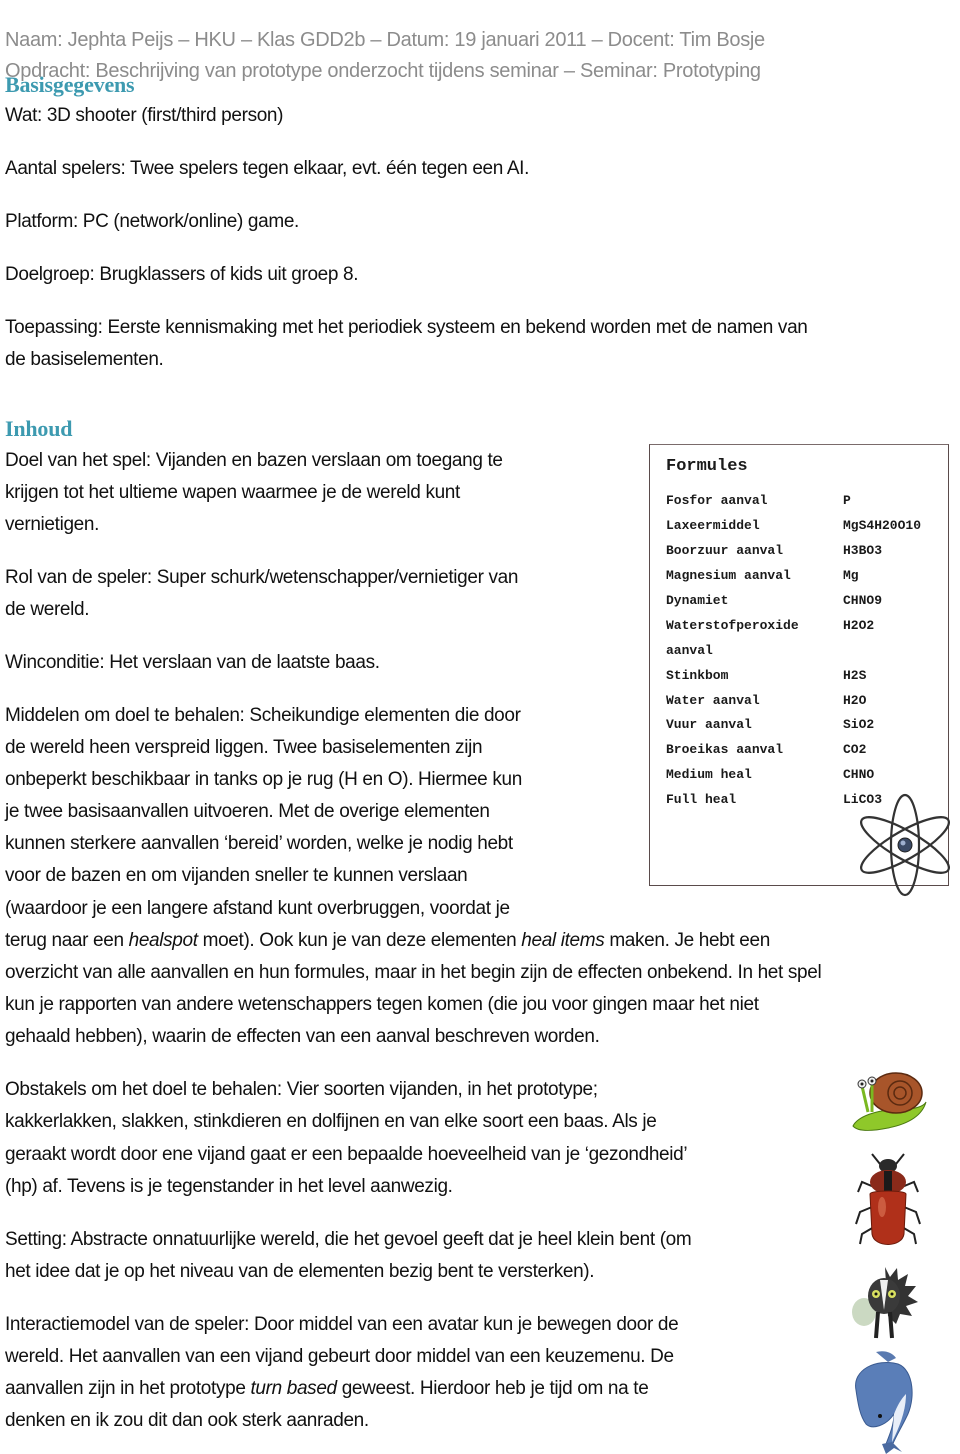 This screenshot has width=960, height=1454. I want to click on section-heading-basisgegevens: Basisgegevens, so click(70, 84).